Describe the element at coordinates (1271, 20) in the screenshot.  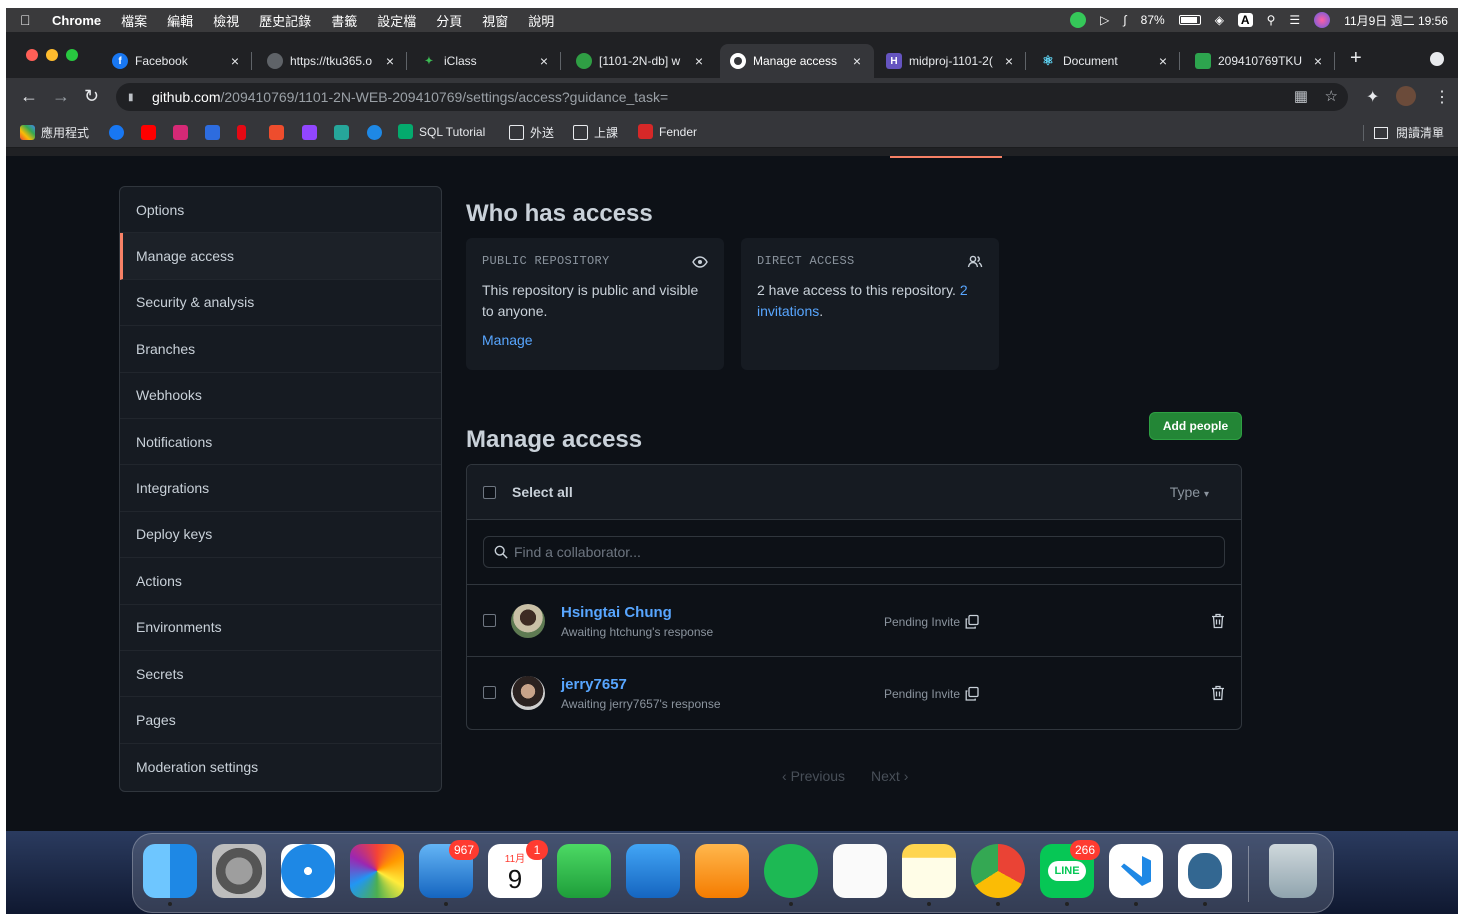
I see `spotlight-search-icon: ⚲` at that location.